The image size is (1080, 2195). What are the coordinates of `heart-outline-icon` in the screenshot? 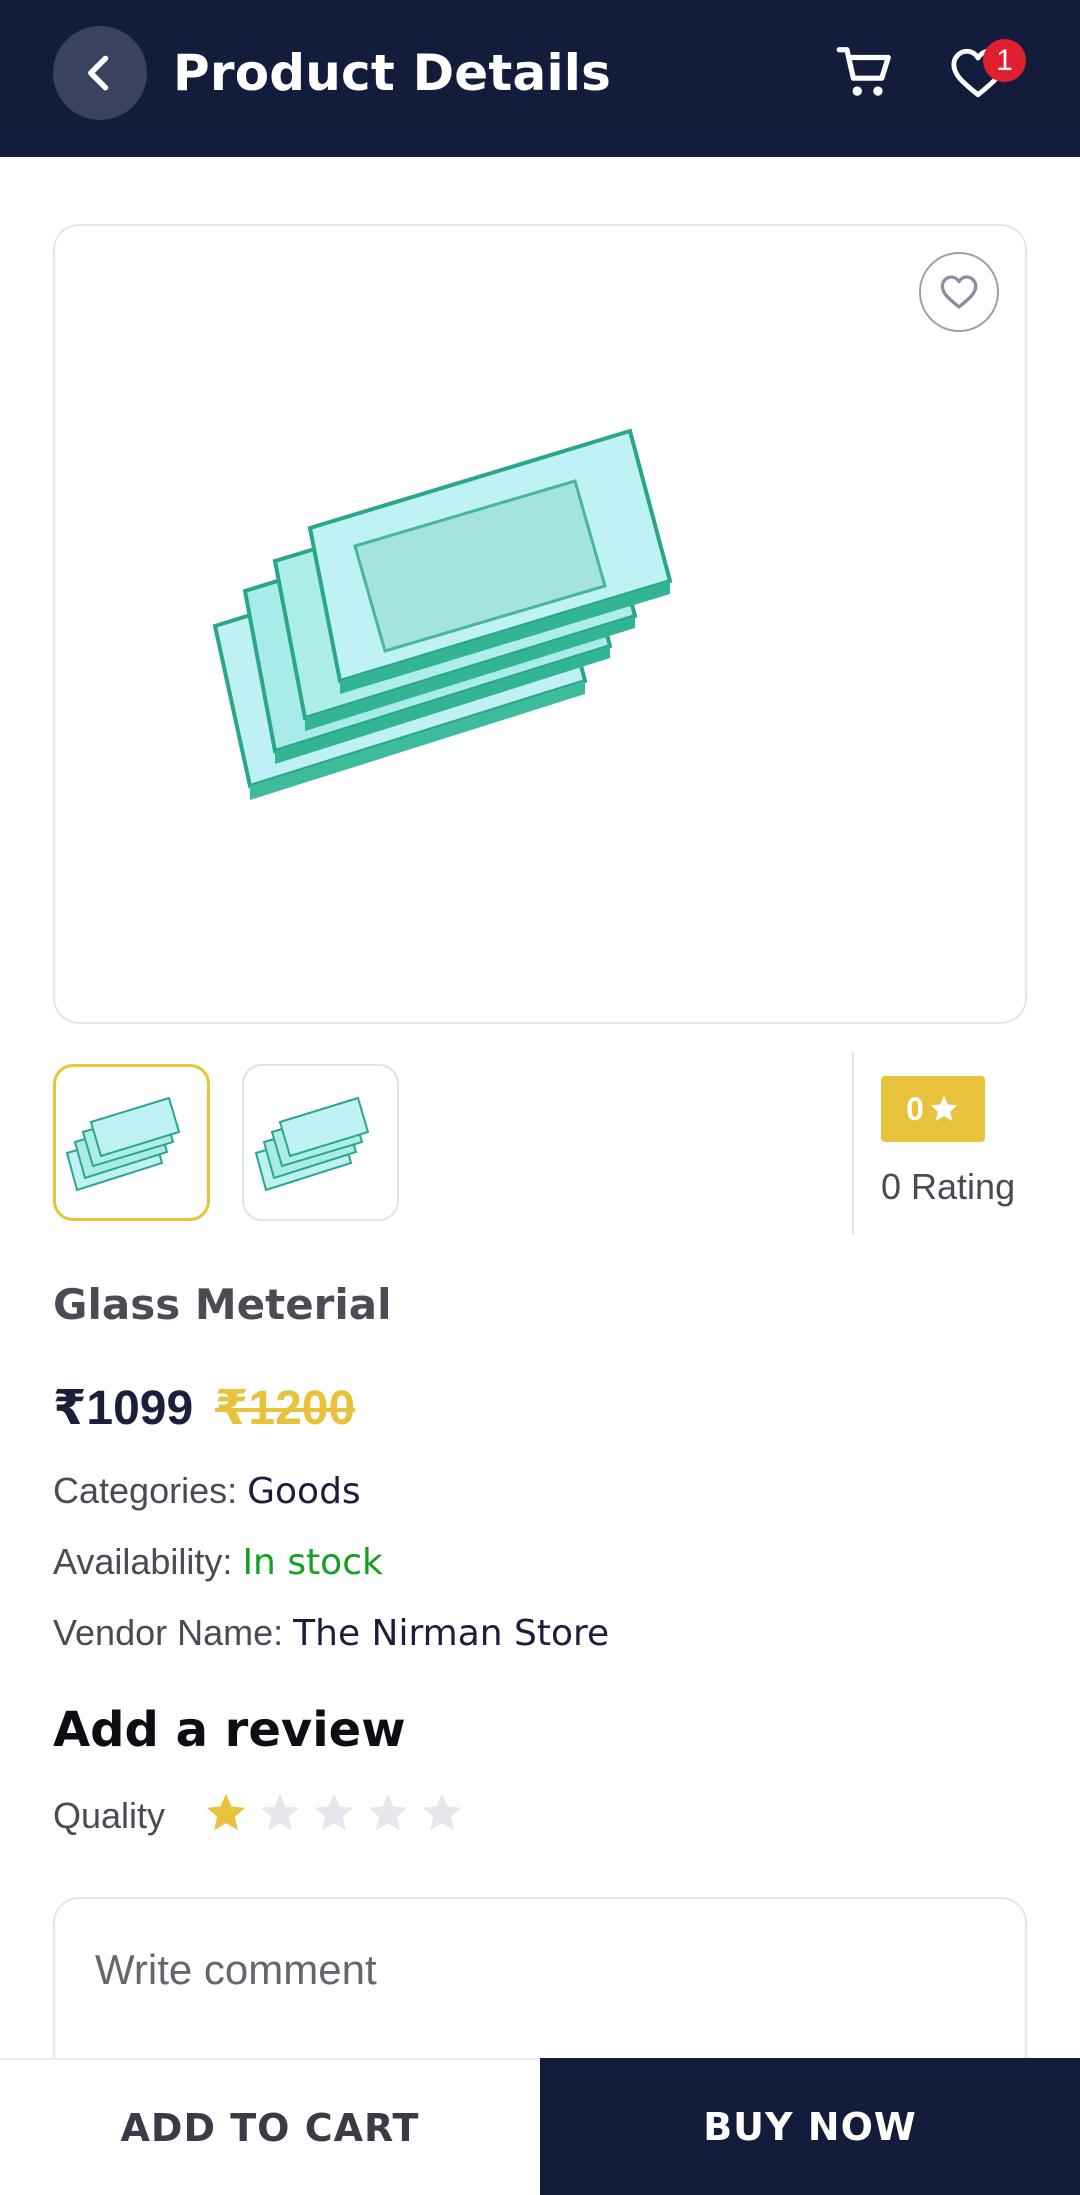 It's located at (959, 292).